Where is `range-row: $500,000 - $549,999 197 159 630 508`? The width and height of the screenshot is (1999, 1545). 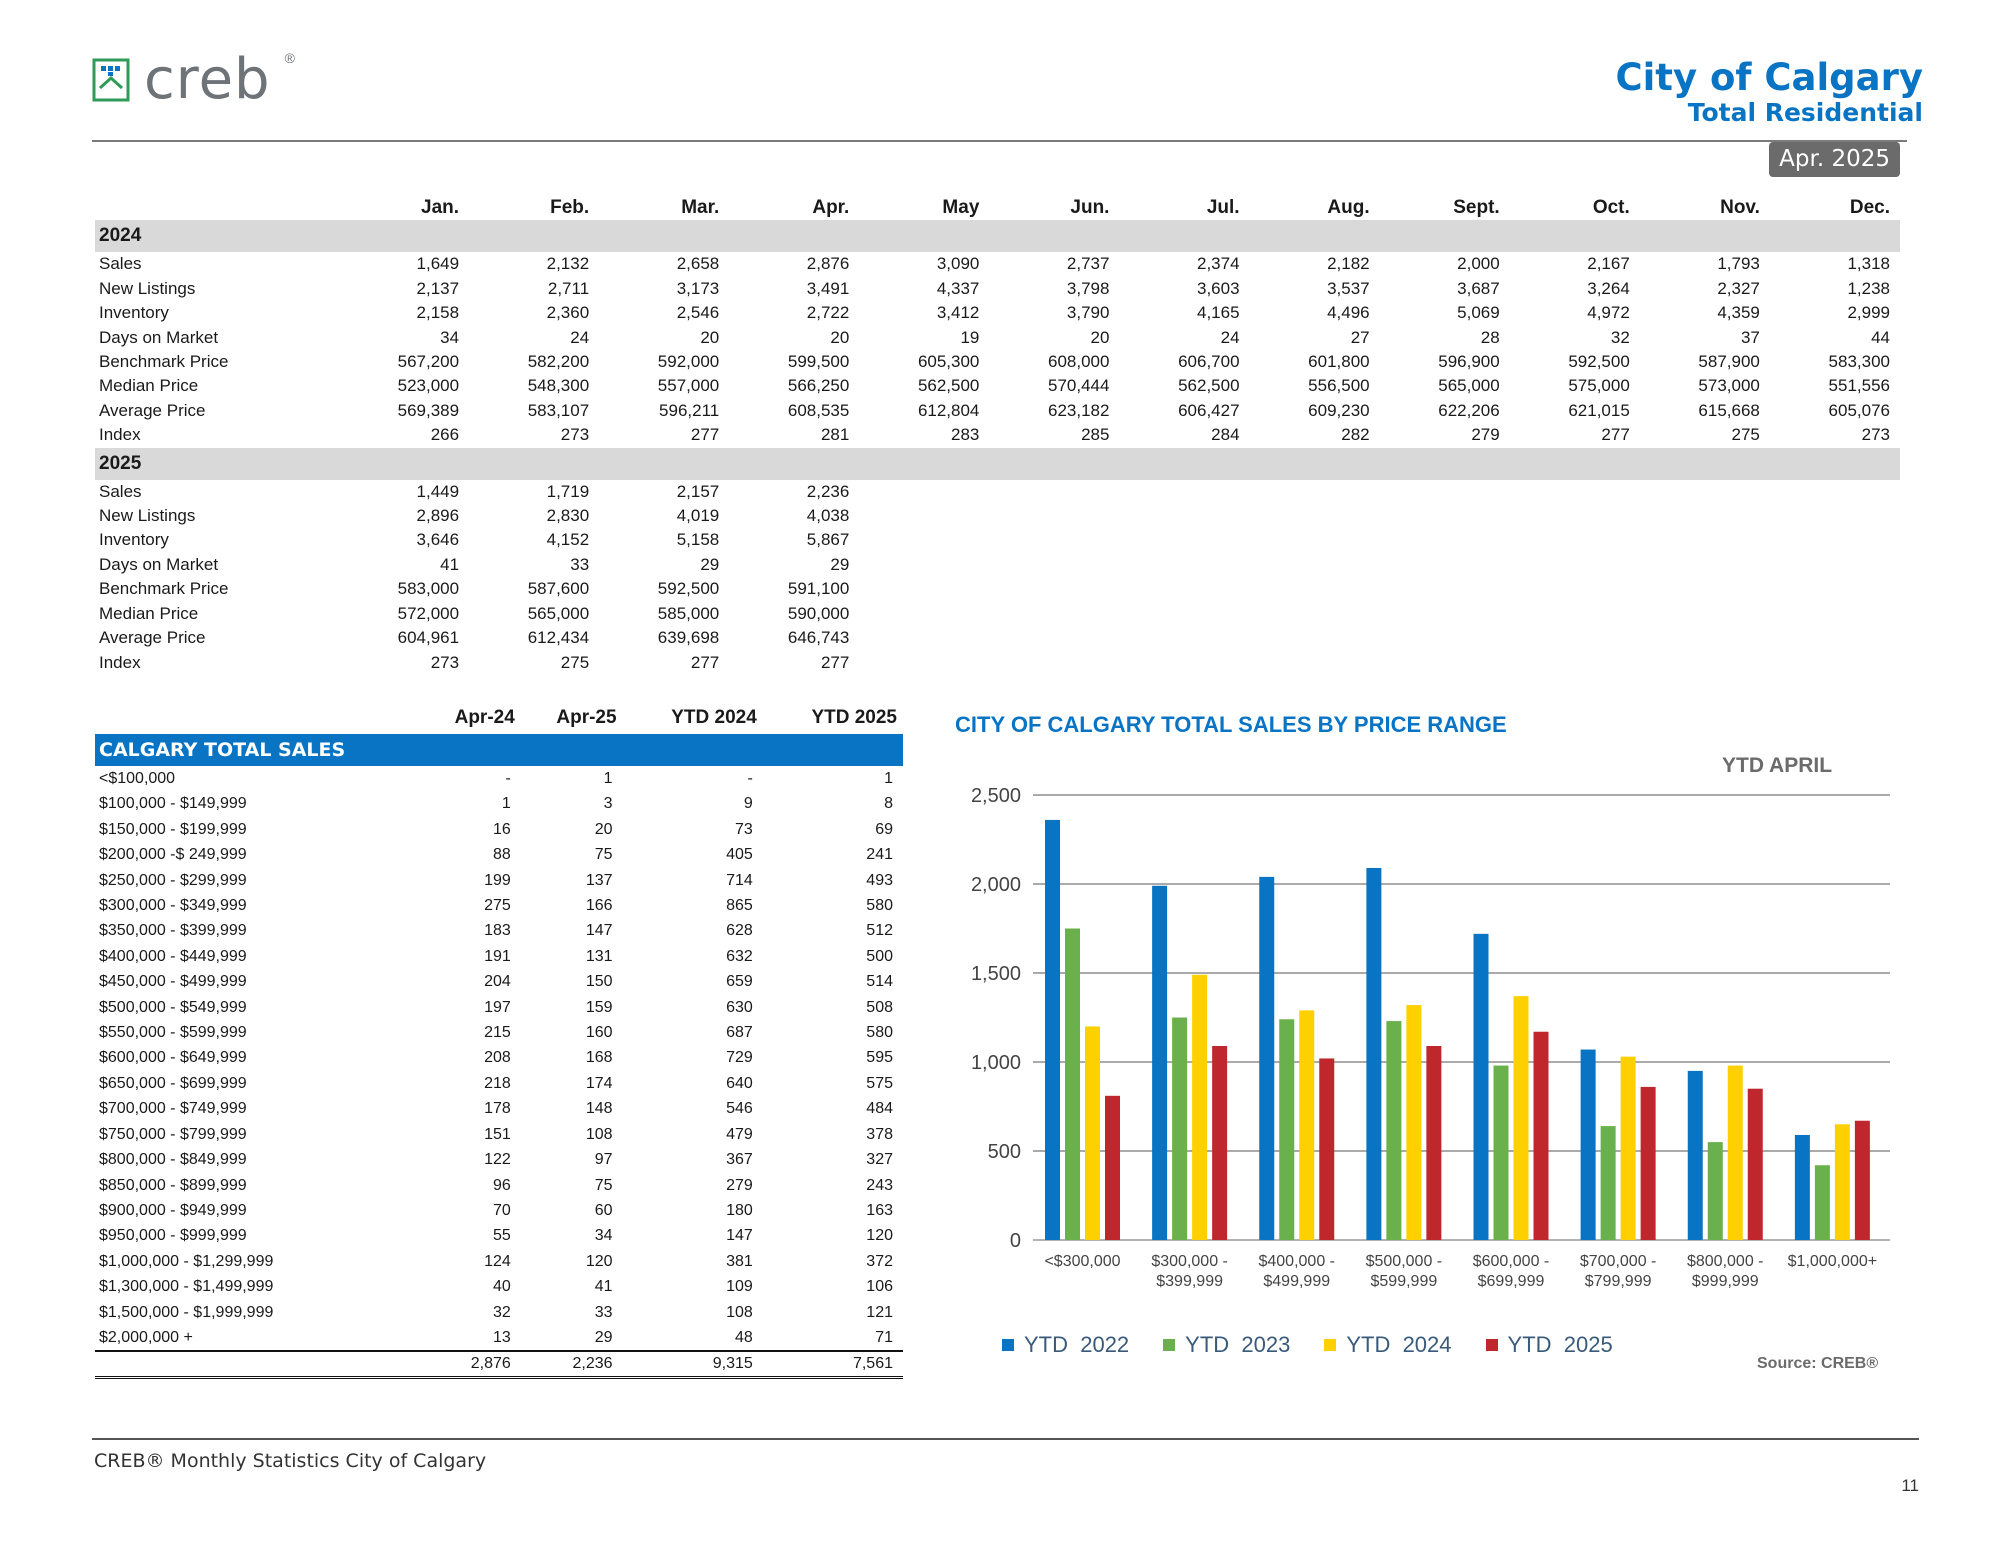
range-row: $500,000 - $549,999 197 159 630 508 is located at coordinates (499, 1007).